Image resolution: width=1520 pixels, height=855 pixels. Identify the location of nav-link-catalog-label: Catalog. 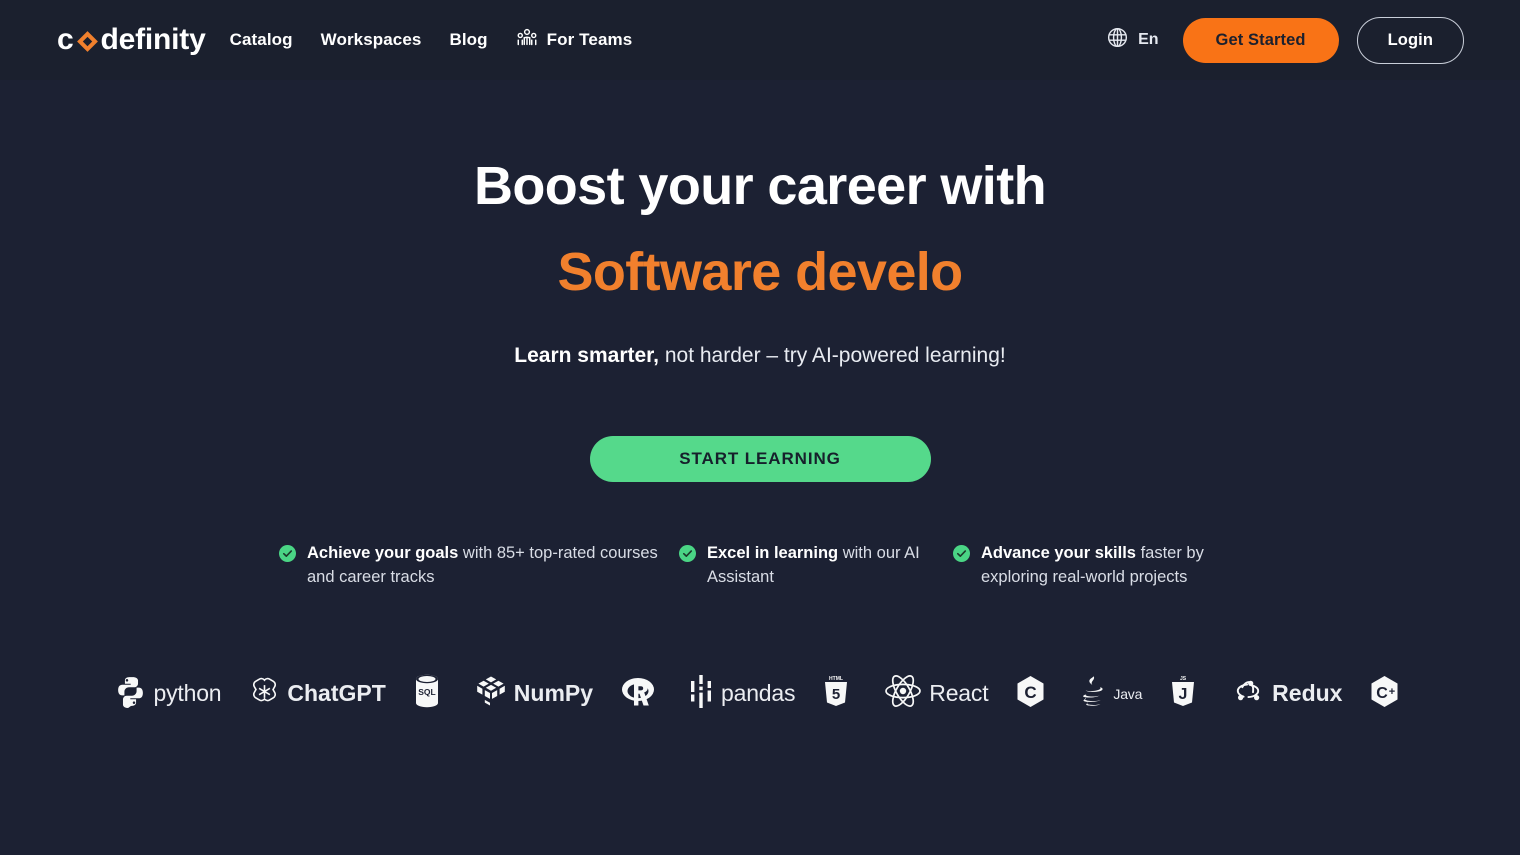
(261, 39).